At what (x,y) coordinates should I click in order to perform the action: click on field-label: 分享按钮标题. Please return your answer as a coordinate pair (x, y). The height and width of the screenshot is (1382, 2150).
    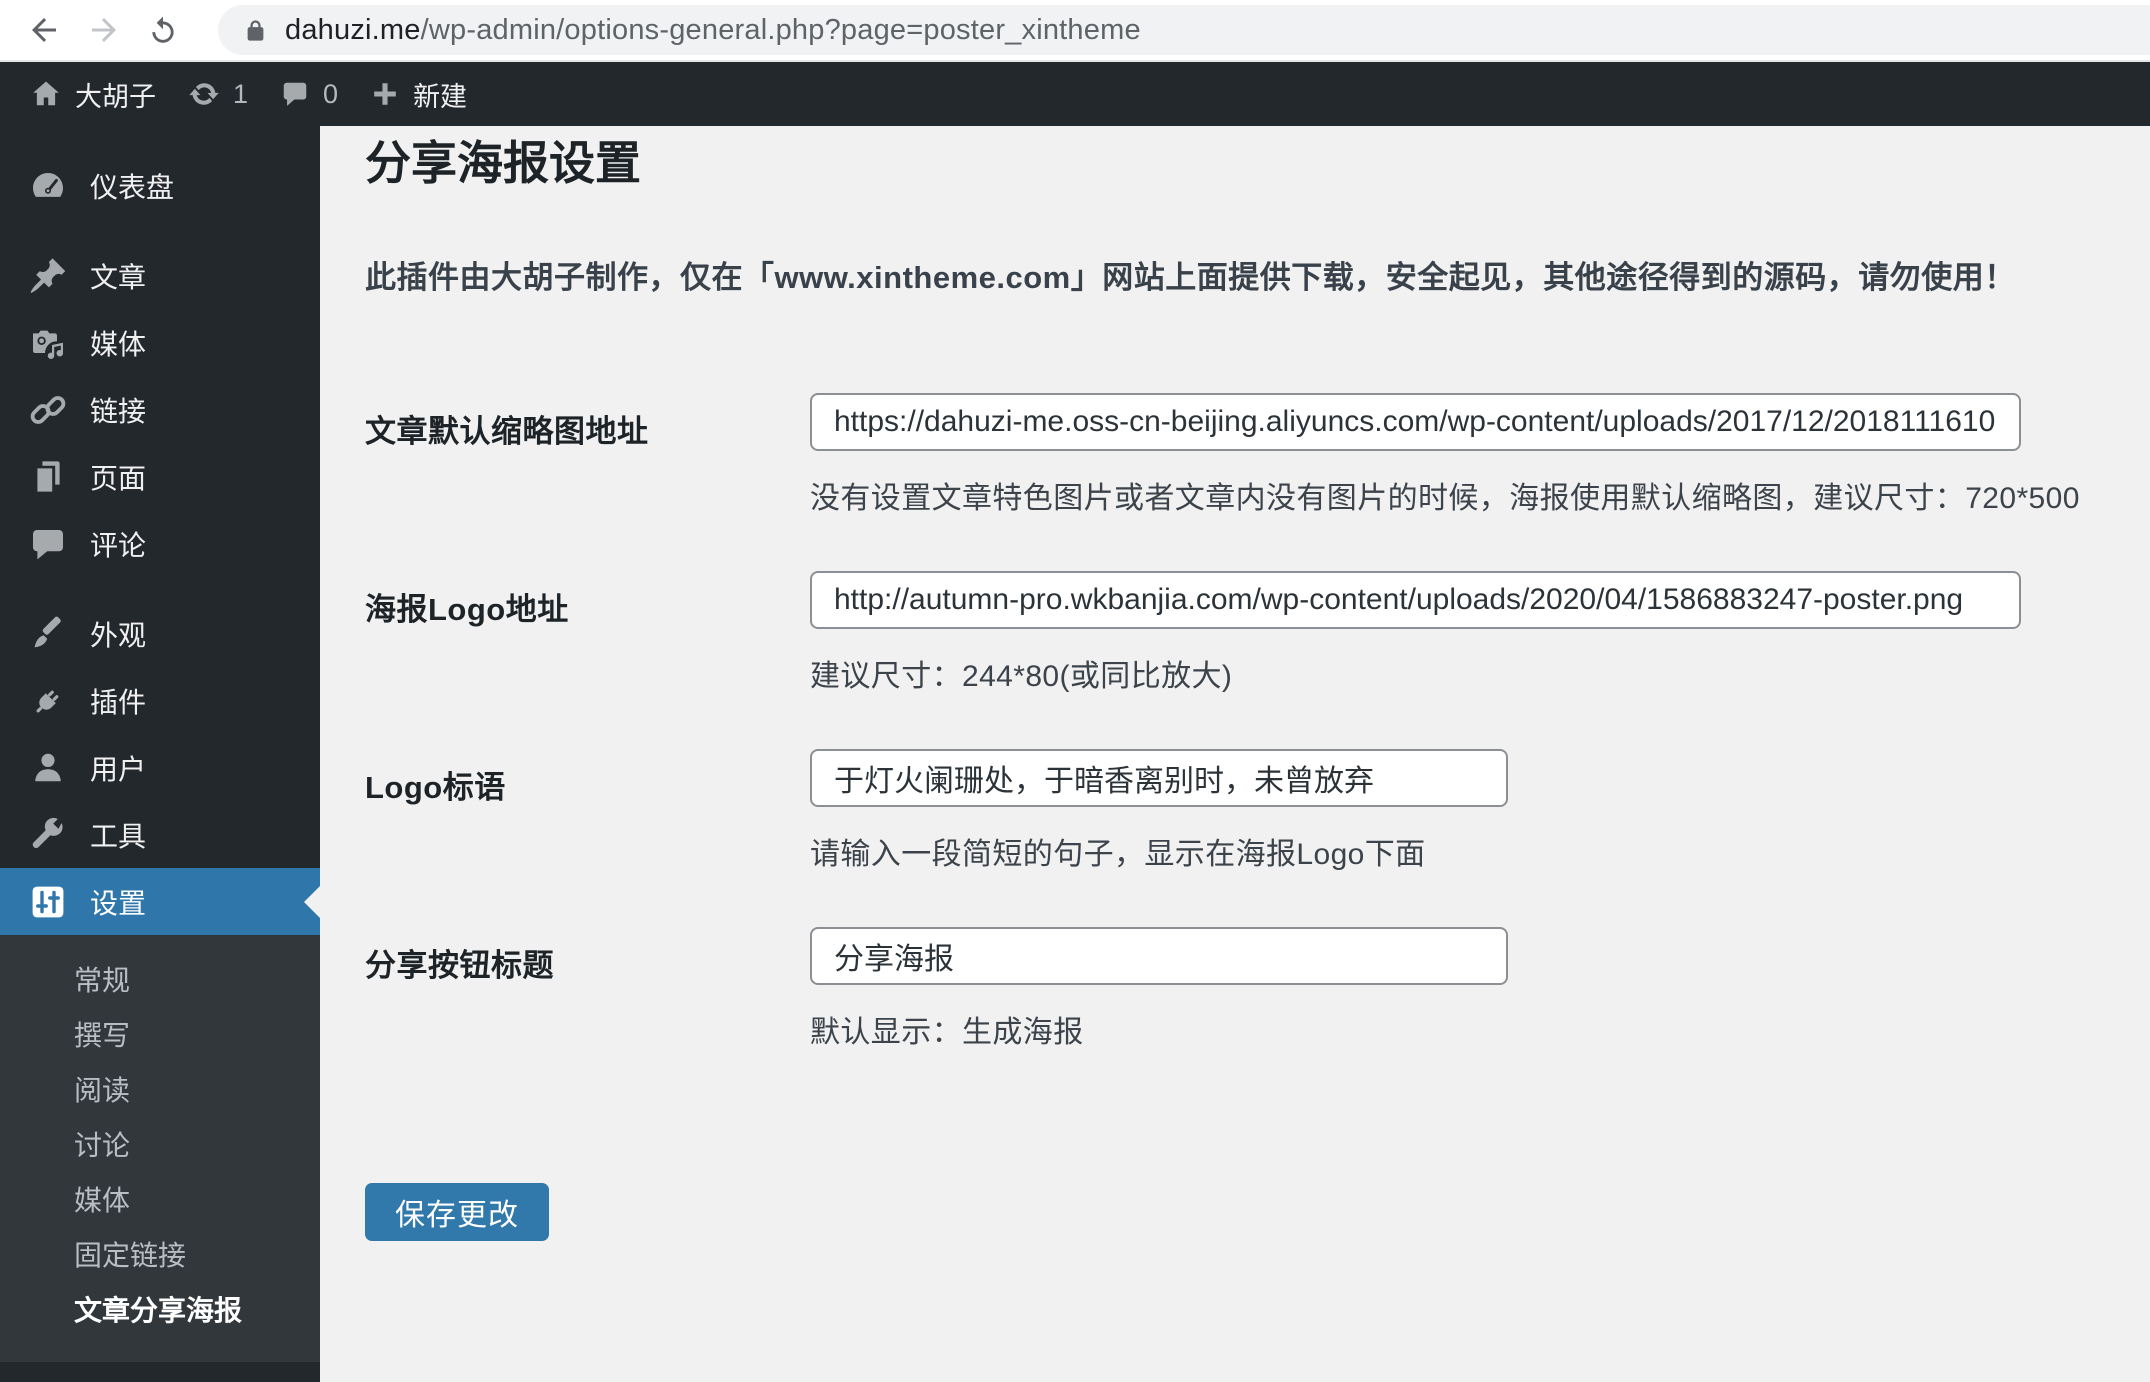
    Looking at the image, I should click on (459, 965).